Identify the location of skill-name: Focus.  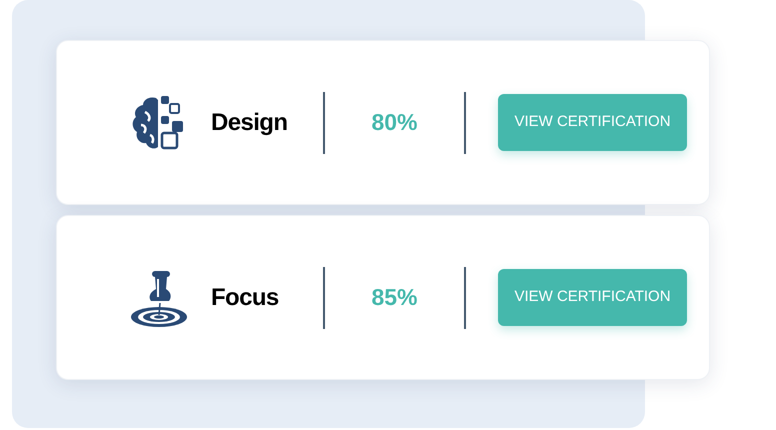
(245, 297).